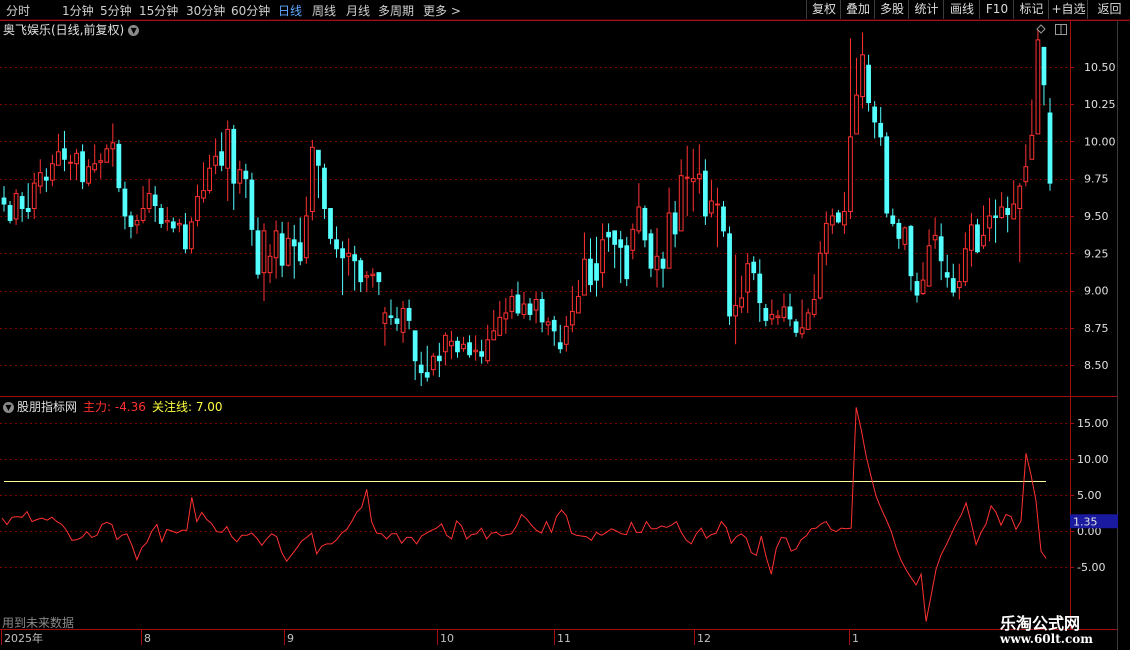 The width and height of the screenshot is (1130, 650). I want to click on y-tick-label: 10.25, so click(1100, 104).